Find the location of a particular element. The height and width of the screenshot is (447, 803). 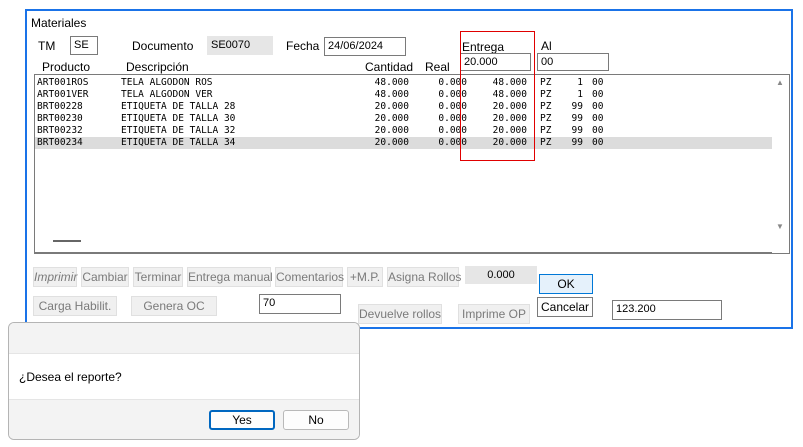

total-field: 123.200 is located at coordinates (667, 310).